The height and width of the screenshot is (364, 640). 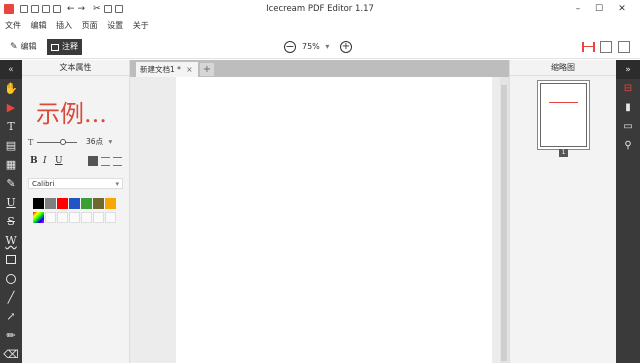 I want to click on zoom-out-button: −, so click(x=290, y=47).